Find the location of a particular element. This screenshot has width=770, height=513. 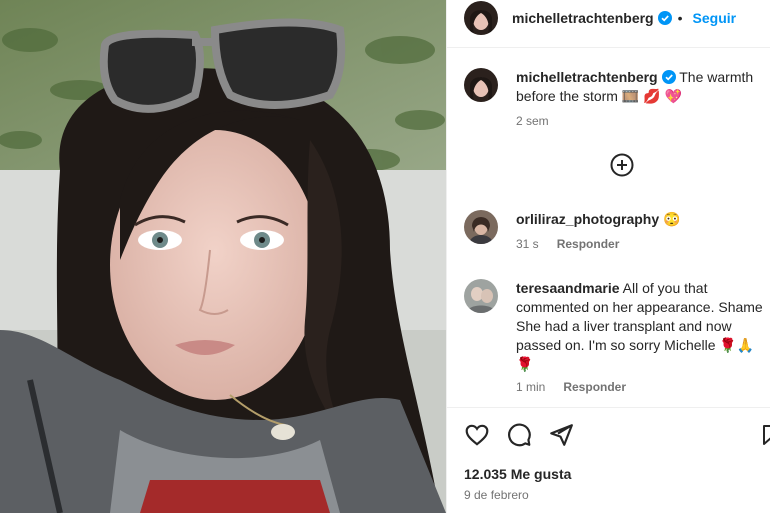

caption-avatar is located at coordinates (481, 85).